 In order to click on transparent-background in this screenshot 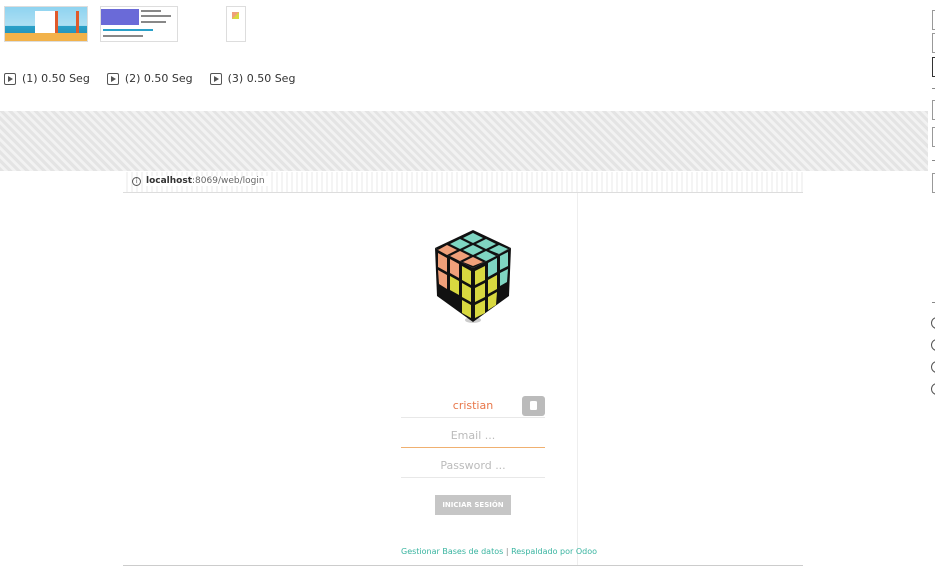, I will do `click(464, 141)`.